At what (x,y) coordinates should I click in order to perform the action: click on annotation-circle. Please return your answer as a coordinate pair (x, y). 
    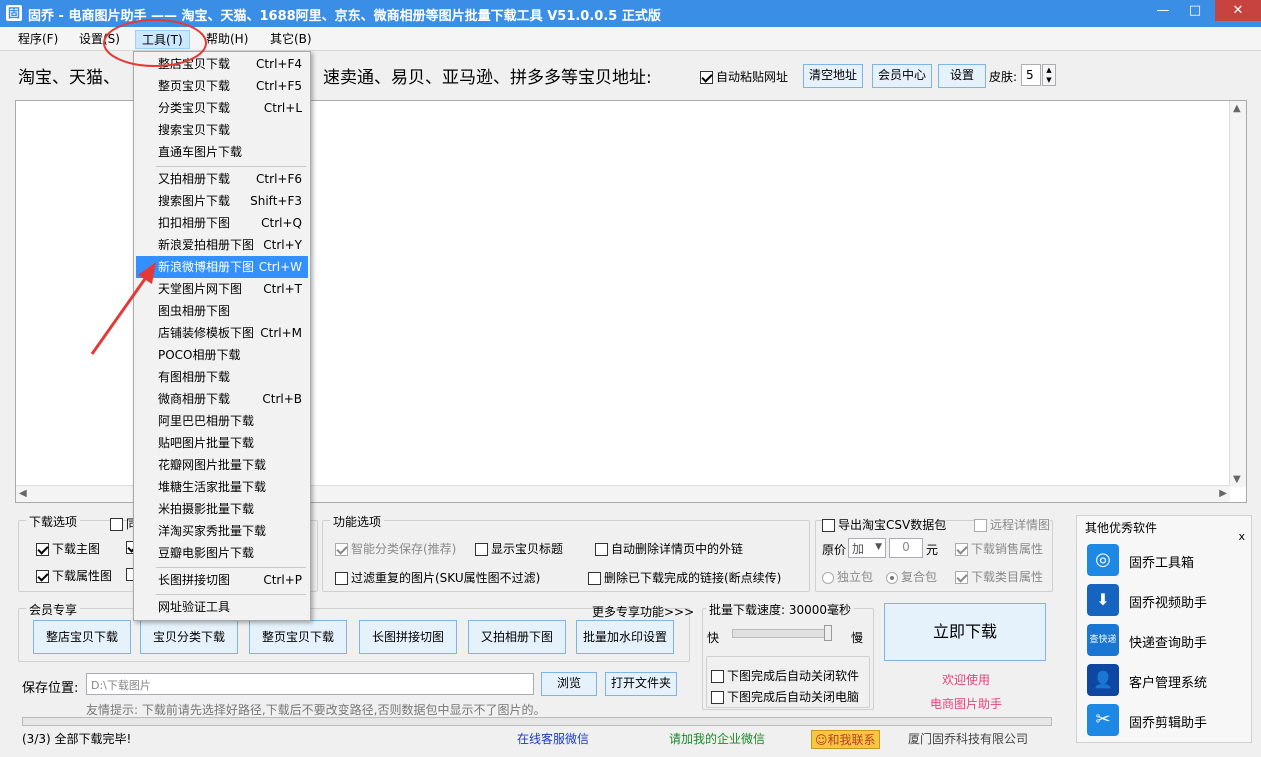
    Looking at the image, I should click on (155, 43).